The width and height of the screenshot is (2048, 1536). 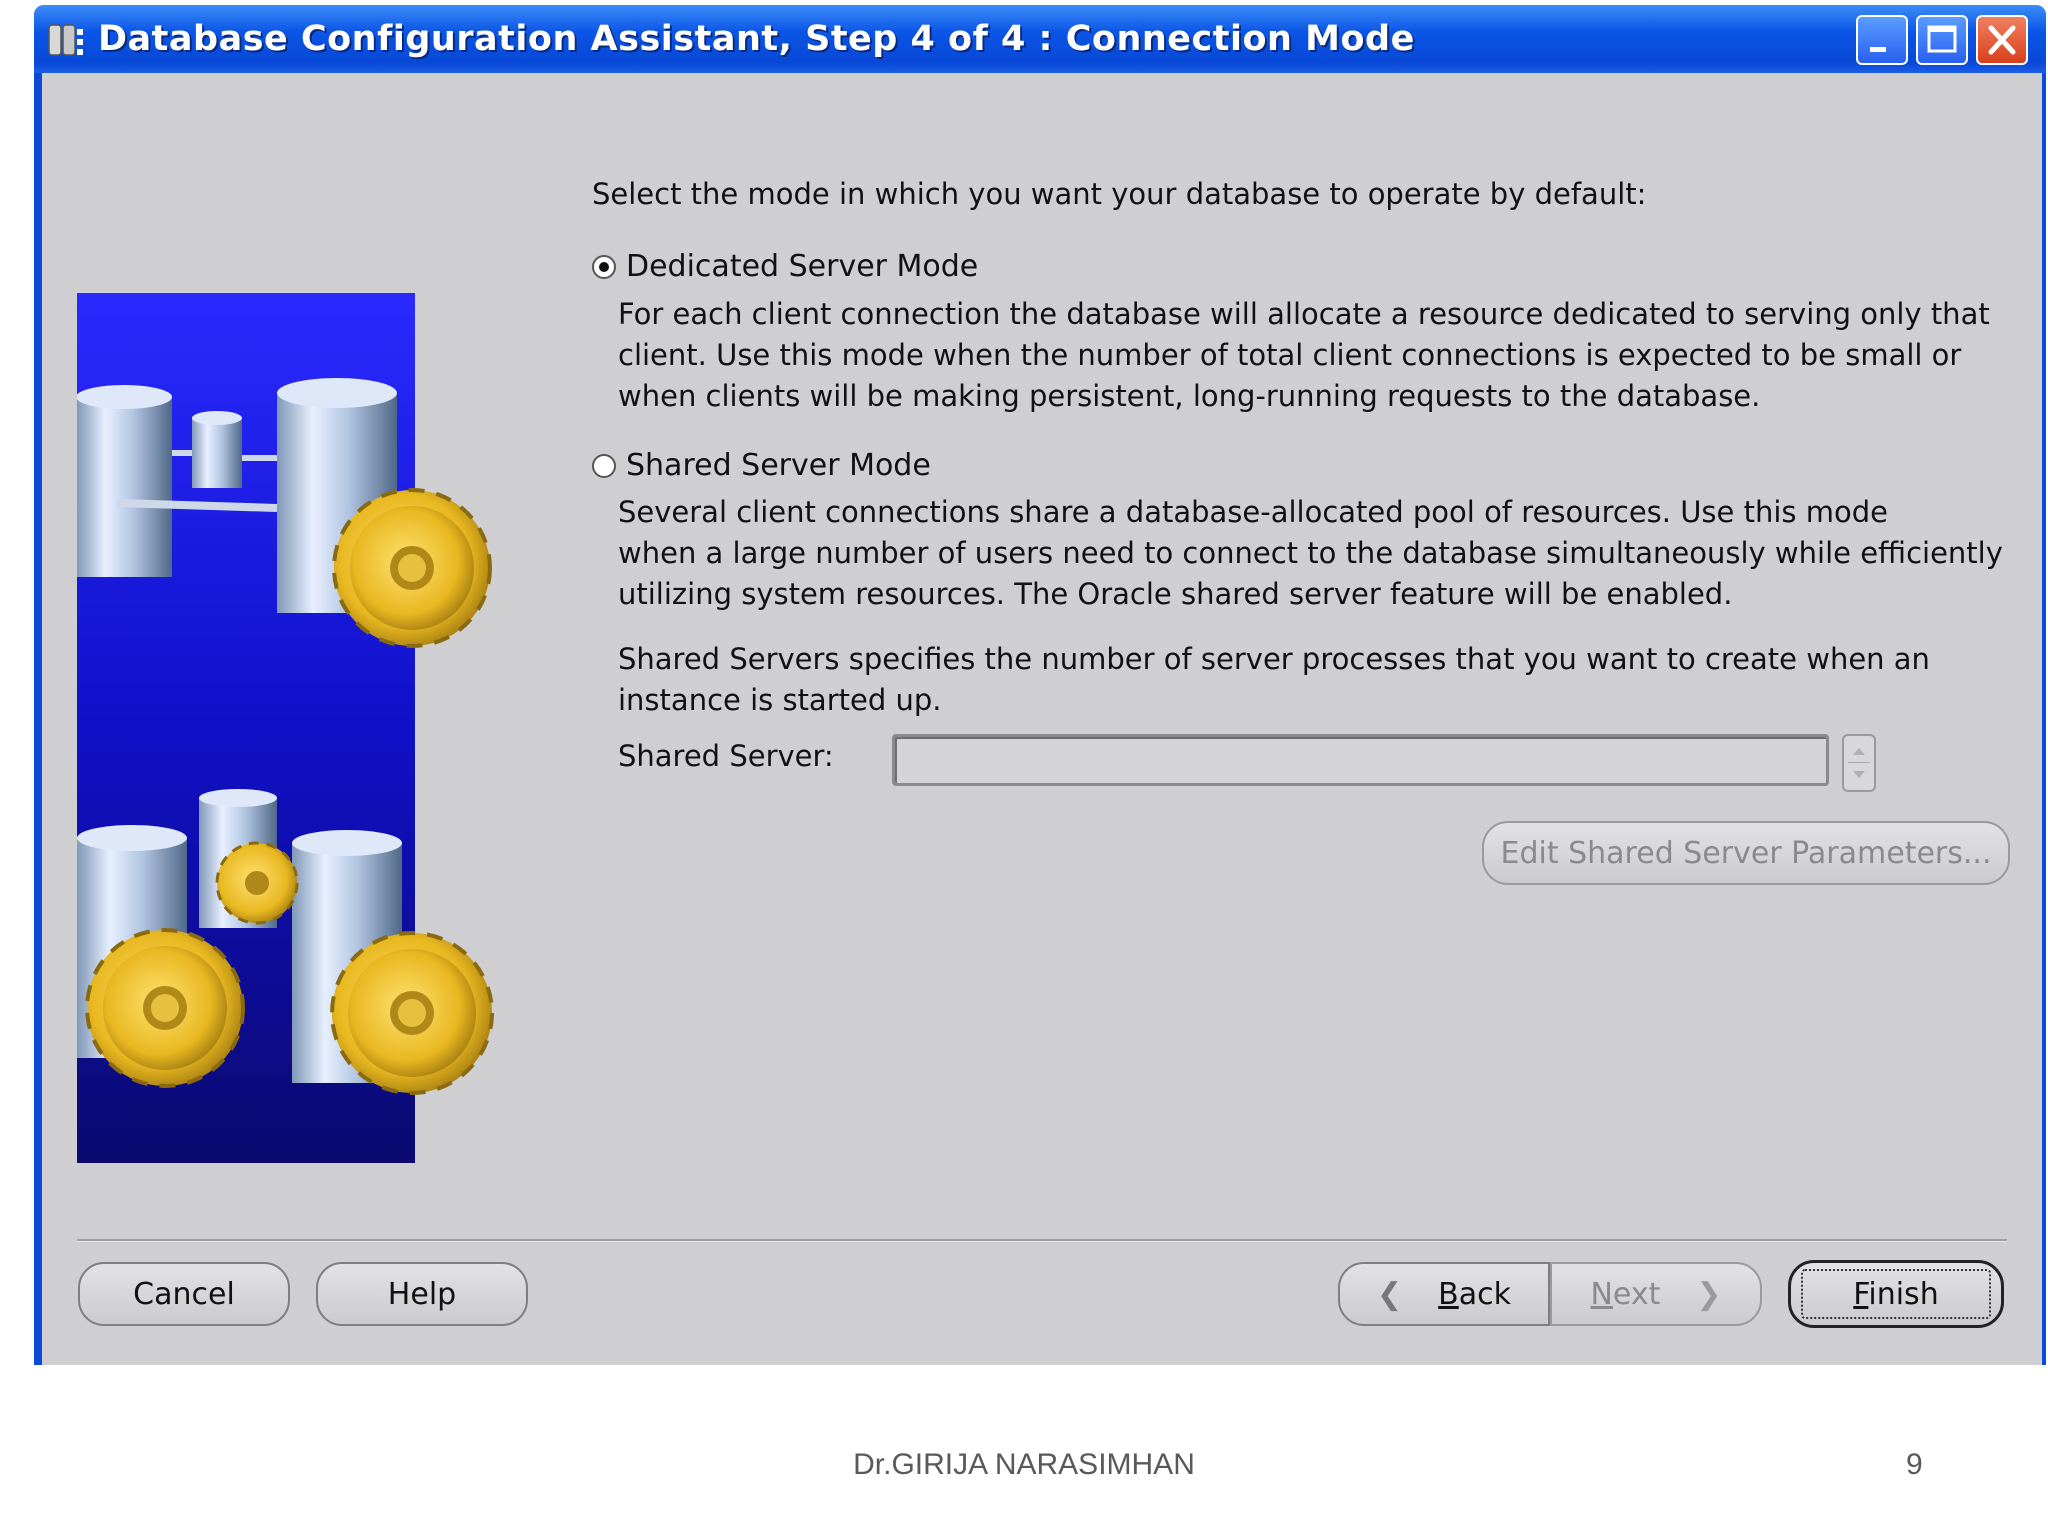 What do you see at coordinates (726, 756) in the screenshot?
I see `shared-server-label: Shared Server:` at bounding box center [726, 756].